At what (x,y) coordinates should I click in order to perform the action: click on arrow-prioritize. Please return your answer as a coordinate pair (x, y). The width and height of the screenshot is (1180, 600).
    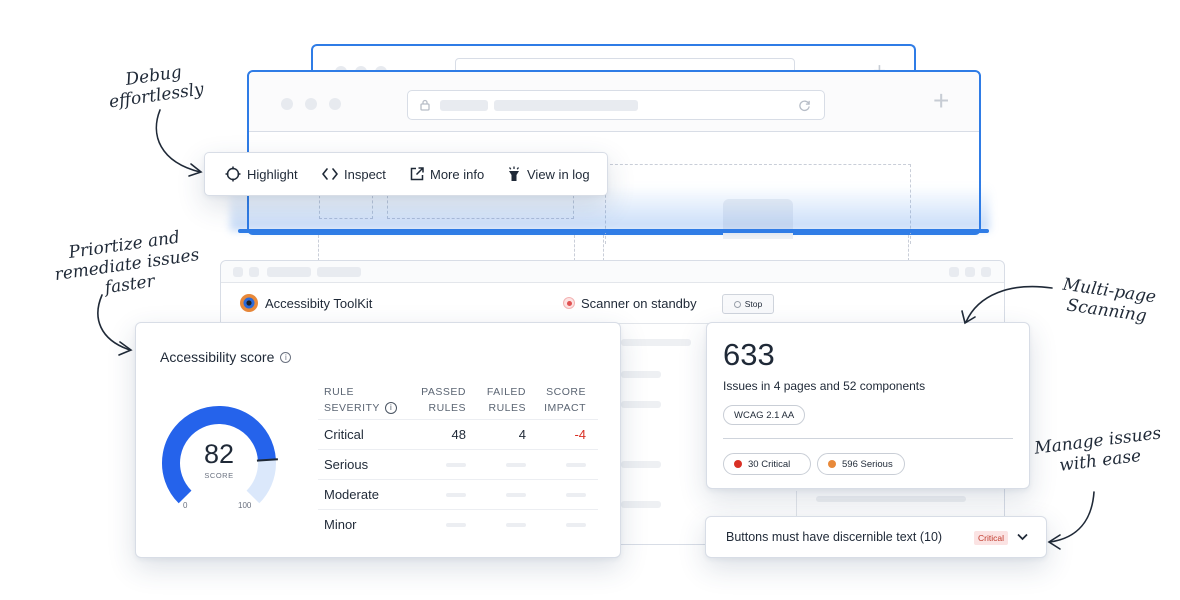
    Looking at the image, I should click on (114, 322).